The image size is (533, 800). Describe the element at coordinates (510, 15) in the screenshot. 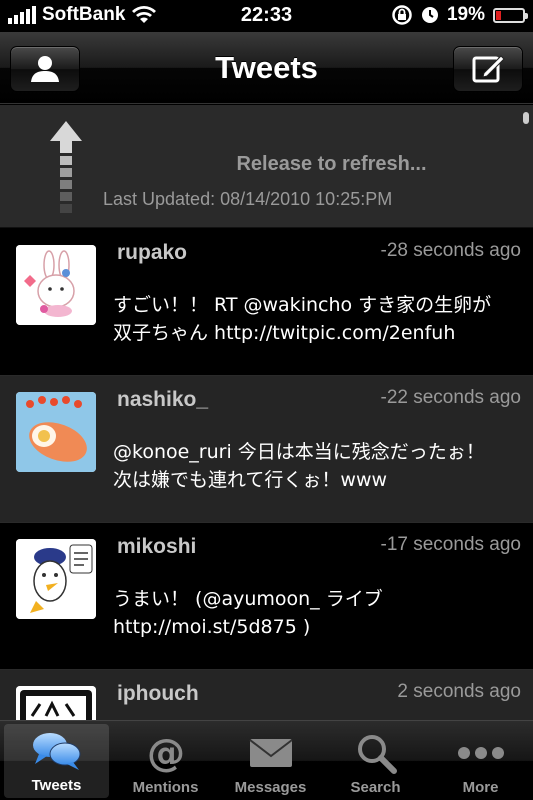

I see `battery-icon` at that location.